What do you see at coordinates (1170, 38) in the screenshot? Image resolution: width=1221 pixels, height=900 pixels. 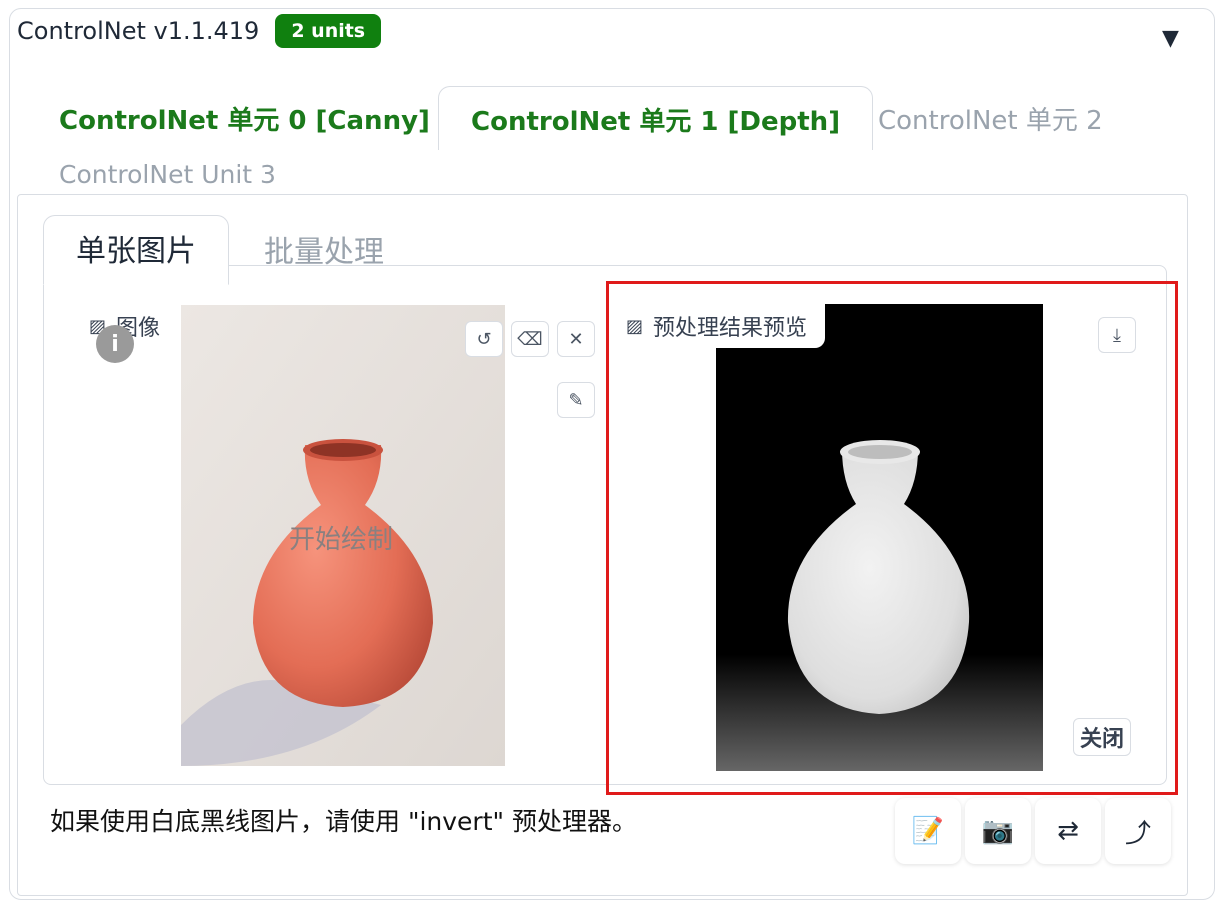 I see `collapse-icon: ▼` at bounding box center [1170, 38].